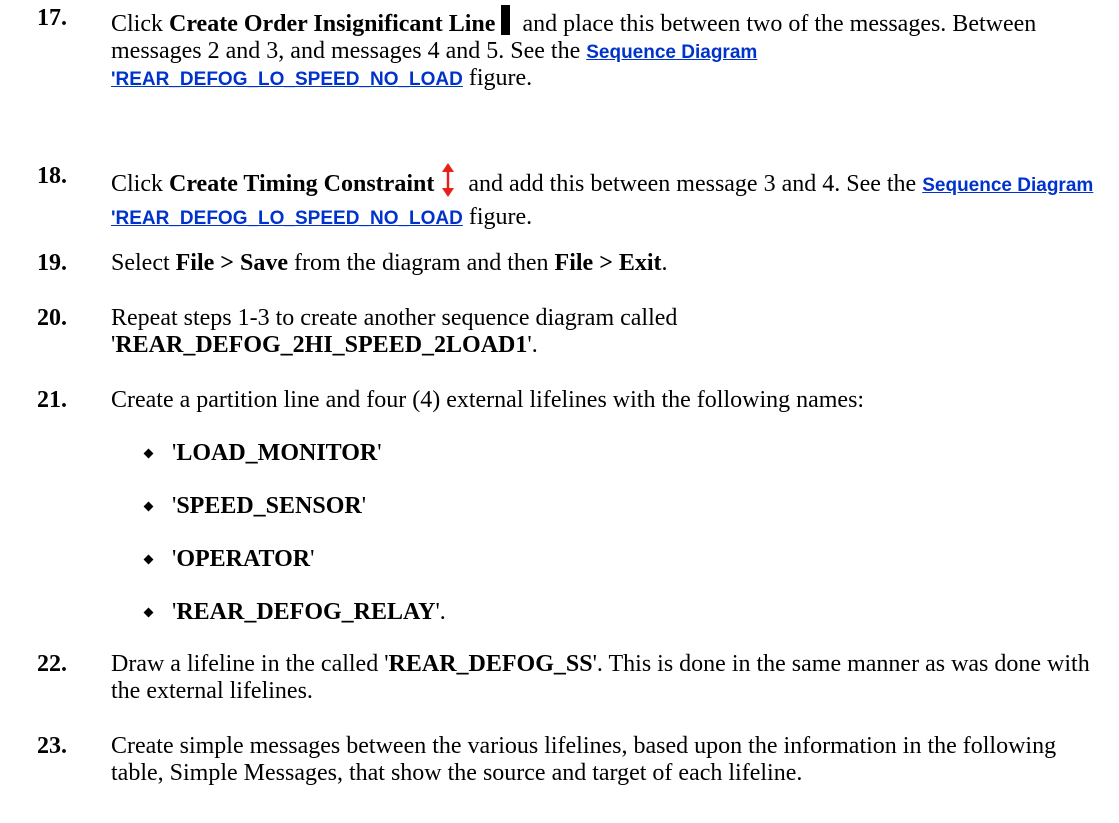 The height and width of the screenshot is (823, 1119). Describe the element at coordinates (269, 506) in the screenshot. I see `lifeline-name: SPEED_SENSOR` at that location.